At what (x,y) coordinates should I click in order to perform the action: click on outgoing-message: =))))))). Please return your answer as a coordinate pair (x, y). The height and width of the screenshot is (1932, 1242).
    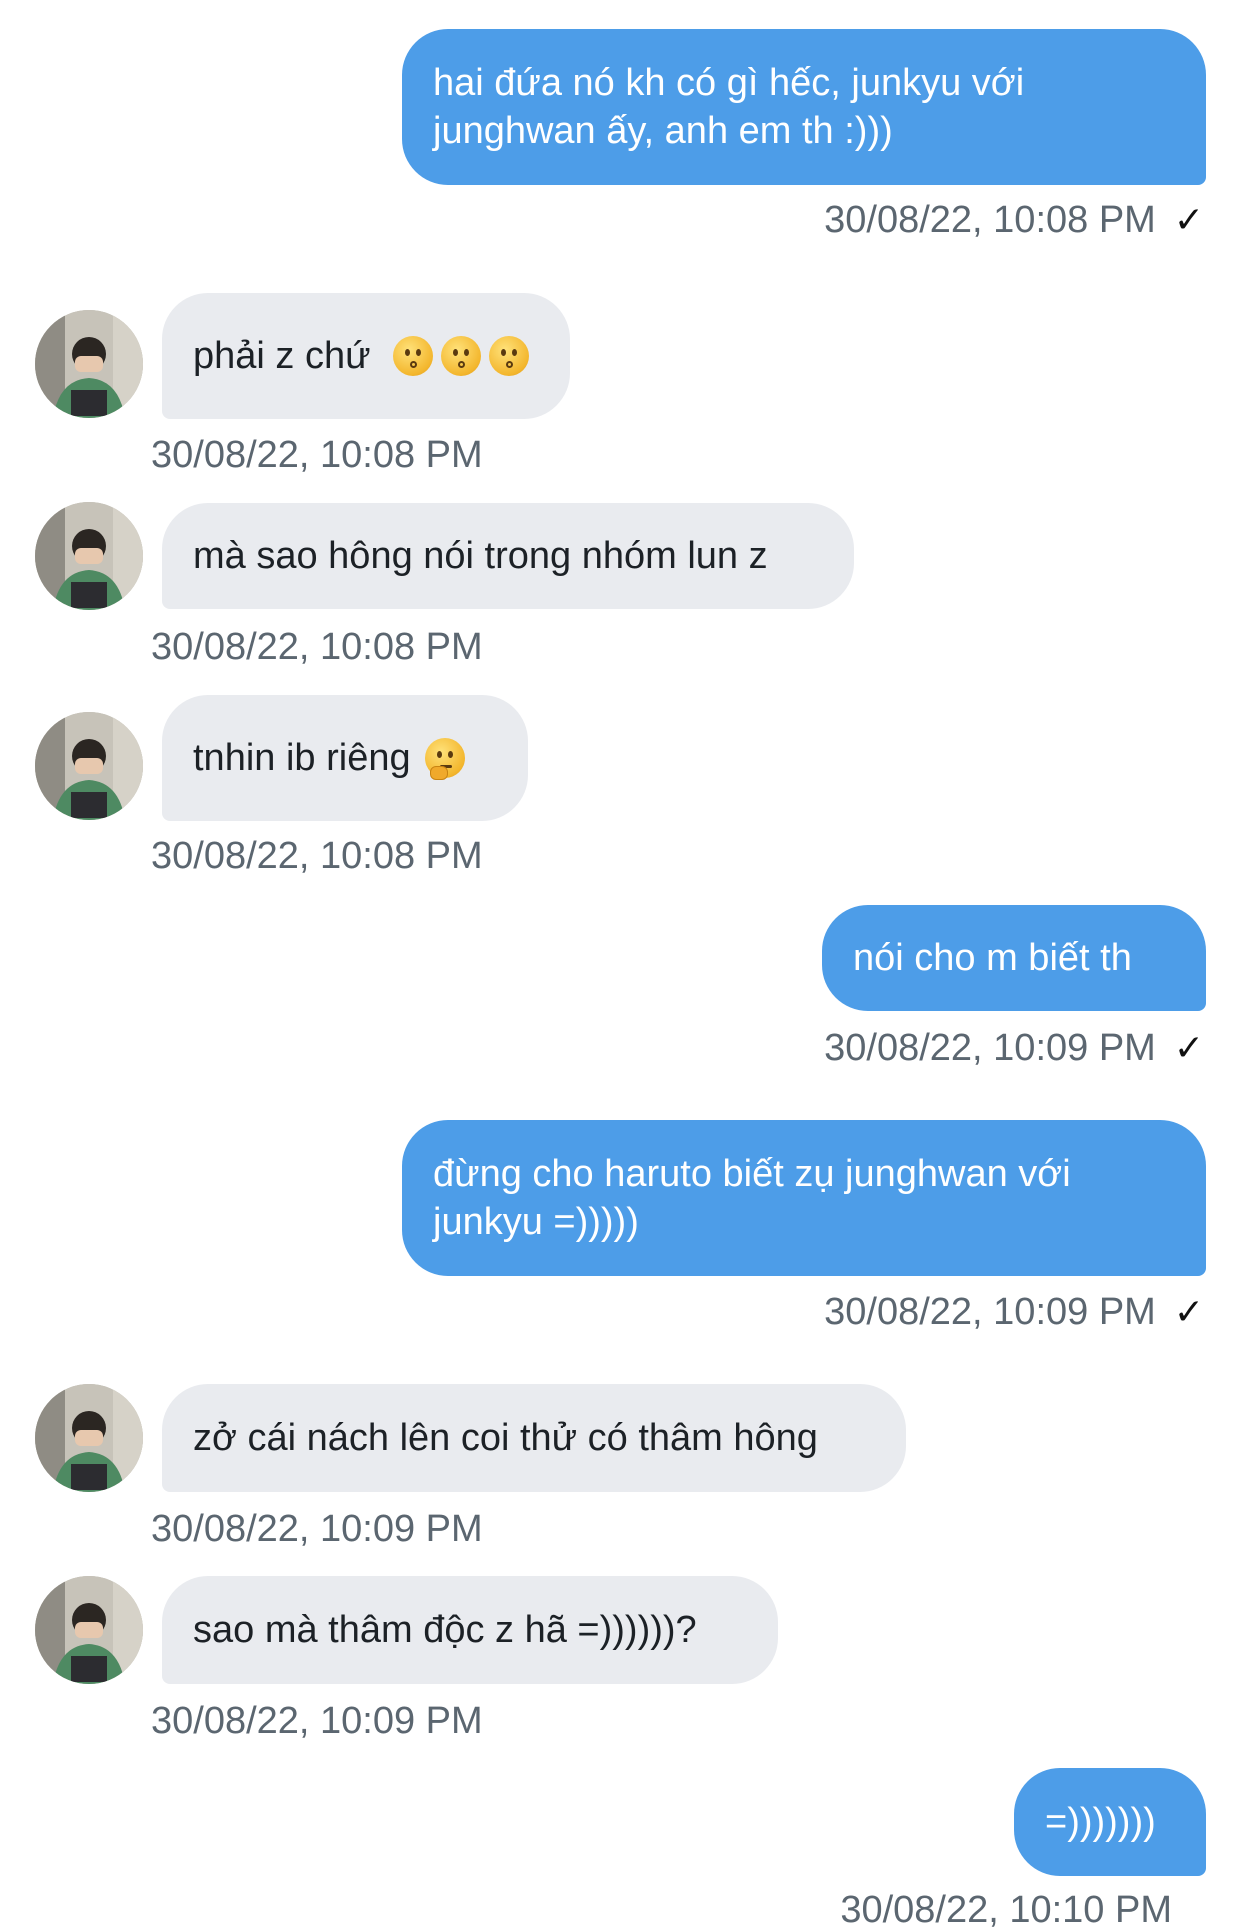
    Looking at the image, I should click on (1110, 1822).